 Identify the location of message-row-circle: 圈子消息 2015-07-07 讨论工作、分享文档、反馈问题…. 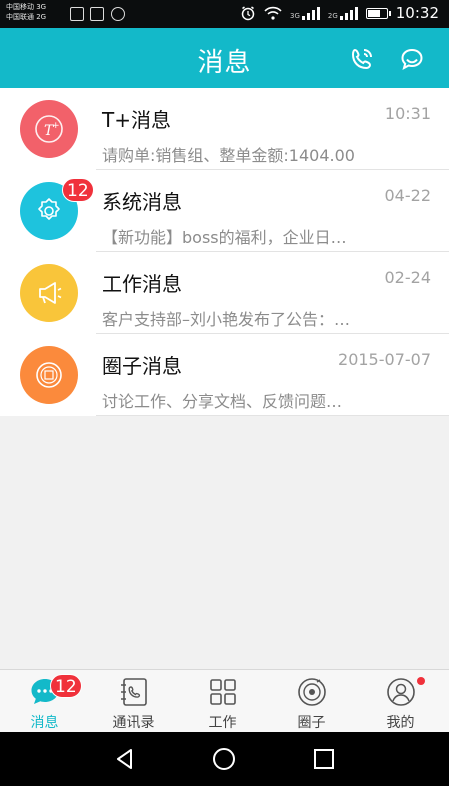
(224, 375).